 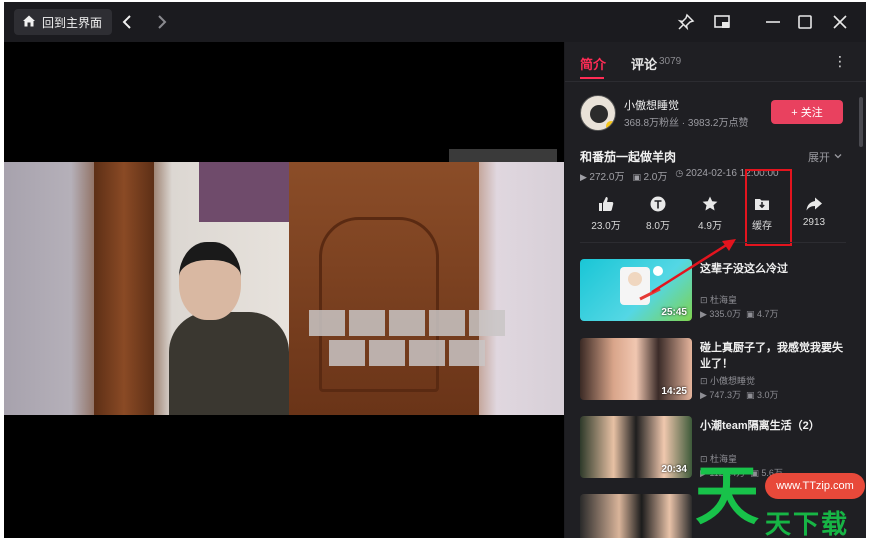 I want to click on rec-author-name: 杜海皇, so click(x=724, y=300).